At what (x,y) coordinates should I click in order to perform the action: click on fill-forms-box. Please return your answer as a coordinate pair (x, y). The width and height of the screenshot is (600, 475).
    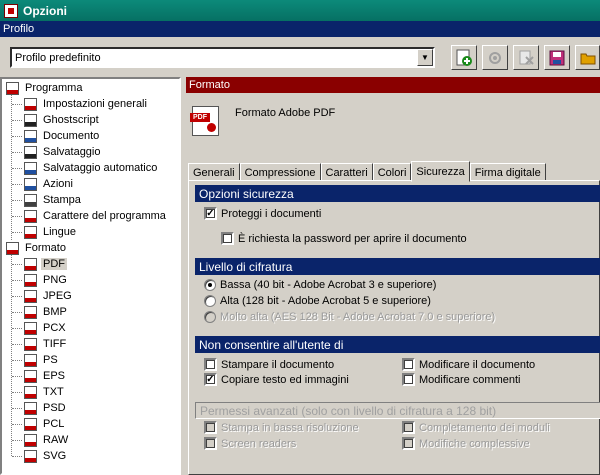
    Looking at the image, I should click on (408, 427).